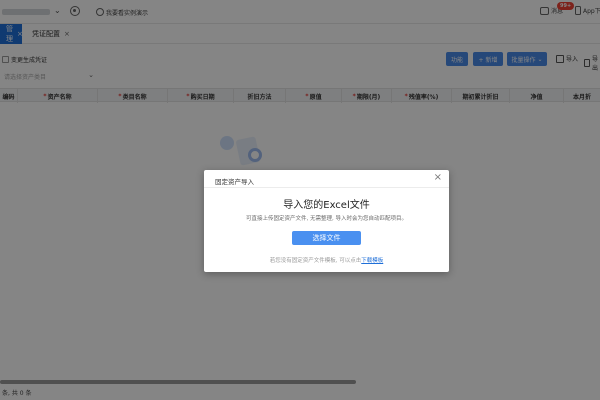 This screenshot has width=600, height=400. Describe the element at coordinates (326, 238) in the screenshot. I see `choose-file-button: 选择文件` at that location.